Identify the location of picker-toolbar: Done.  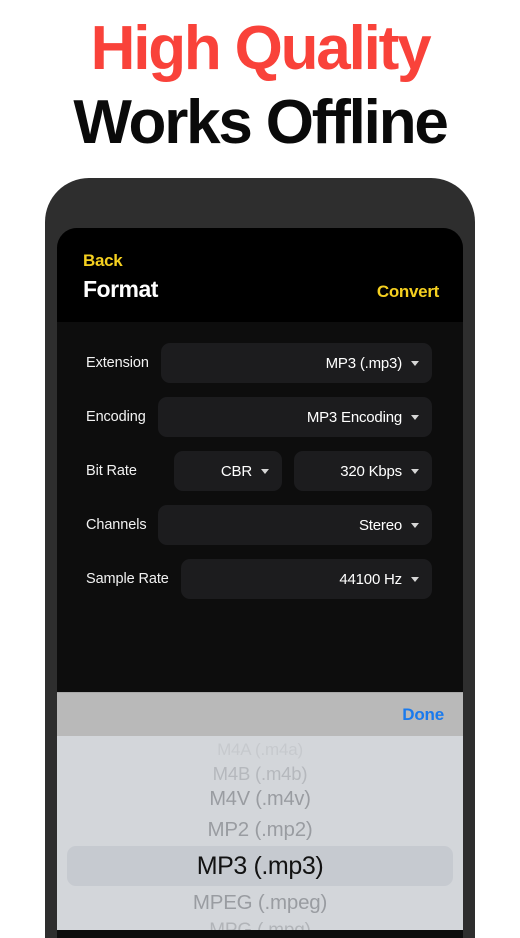
(260, 714).